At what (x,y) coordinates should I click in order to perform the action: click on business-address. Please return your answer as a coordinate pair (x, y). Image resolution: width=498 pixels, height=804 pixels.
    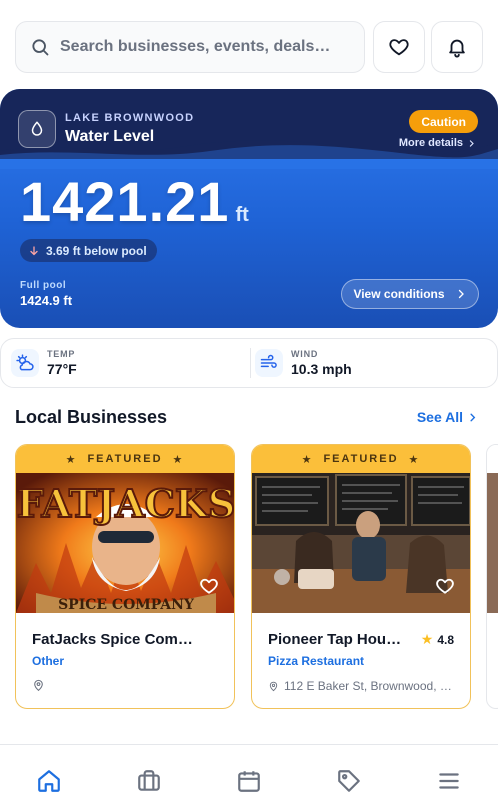
    Looking at the image, I should click on (125, 685).